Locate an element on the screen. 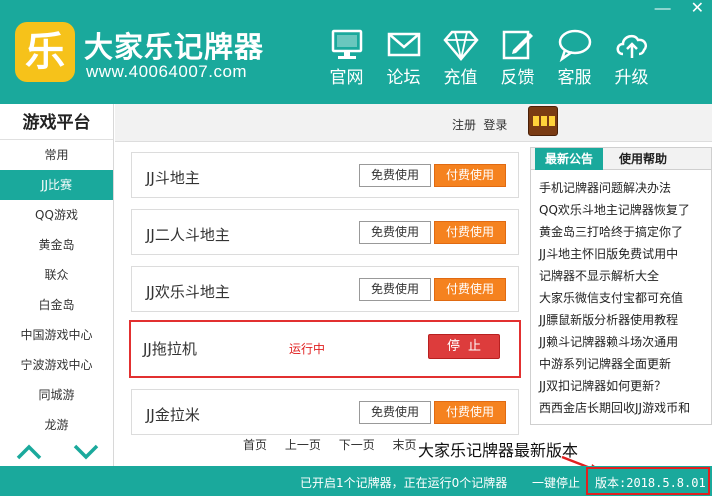 The width and height of the screenshot is (712, 496). news-item: QQ欢乐斗地主记牌器恢复了 is located at coordinates (625, 210).